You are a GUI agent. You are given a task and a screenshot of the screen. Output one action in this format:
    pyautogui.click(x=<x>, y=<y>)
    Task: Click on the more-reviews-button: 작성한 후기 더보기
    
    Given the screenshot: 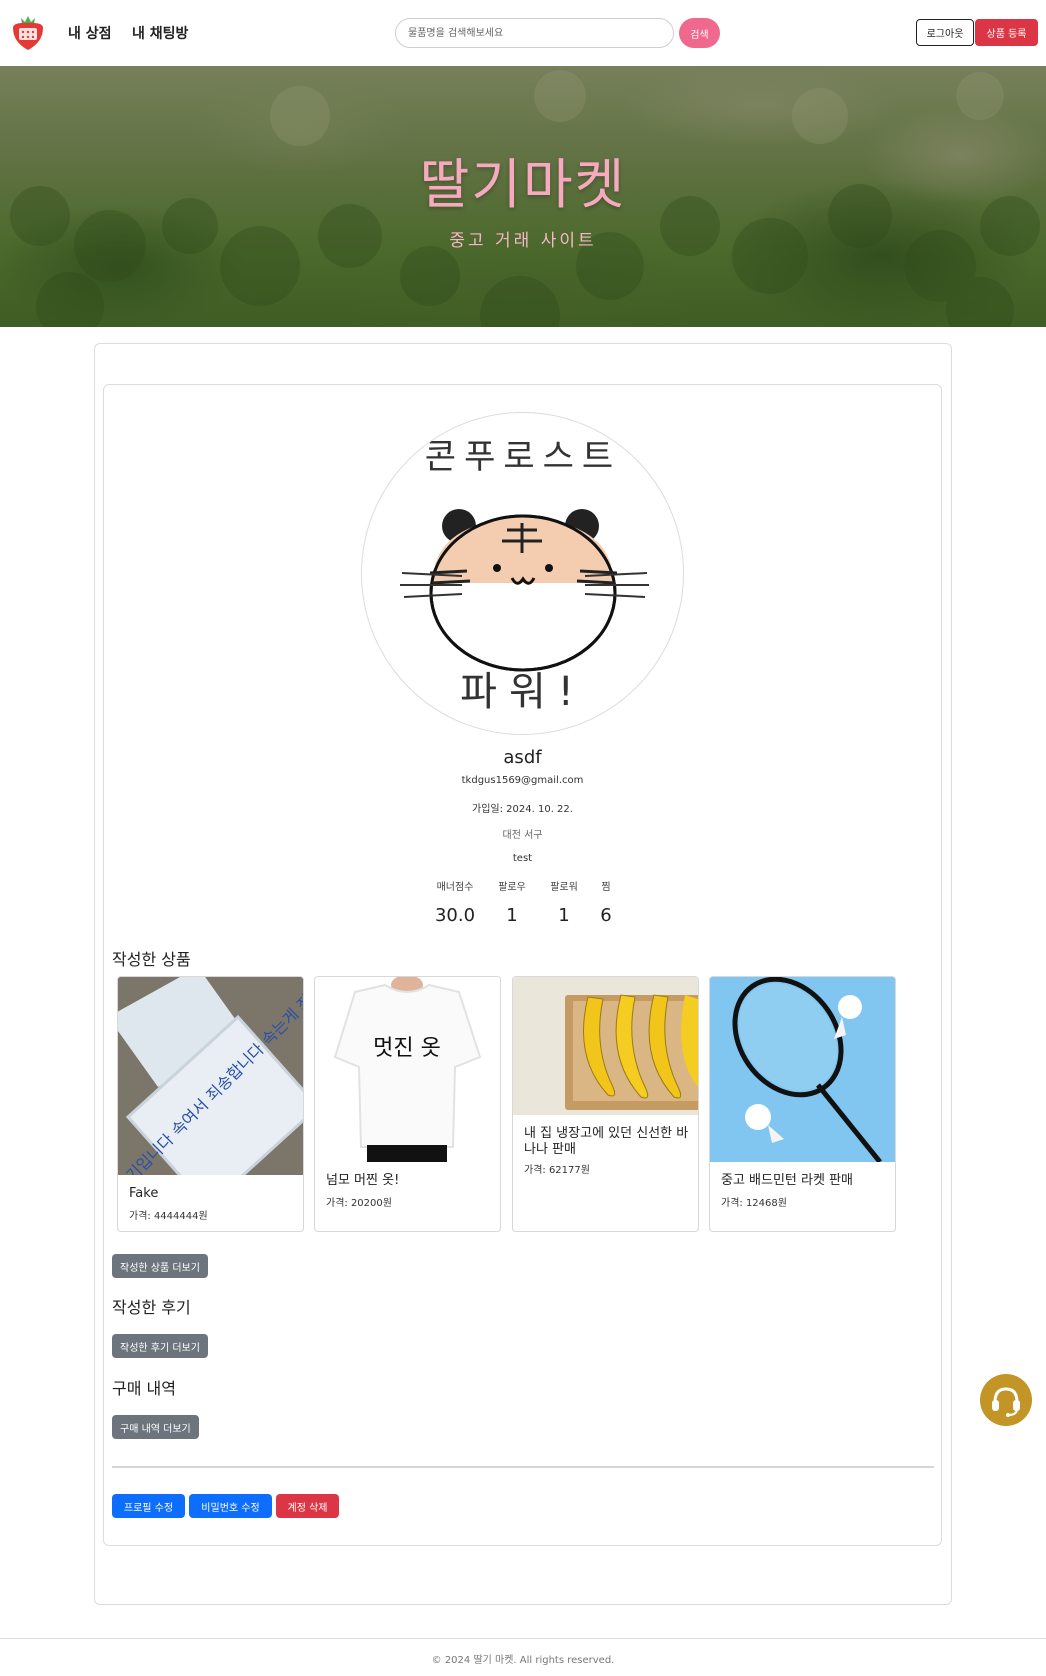 What is the action you would take?
    pyautogui.click(x=160, y=1346)
    